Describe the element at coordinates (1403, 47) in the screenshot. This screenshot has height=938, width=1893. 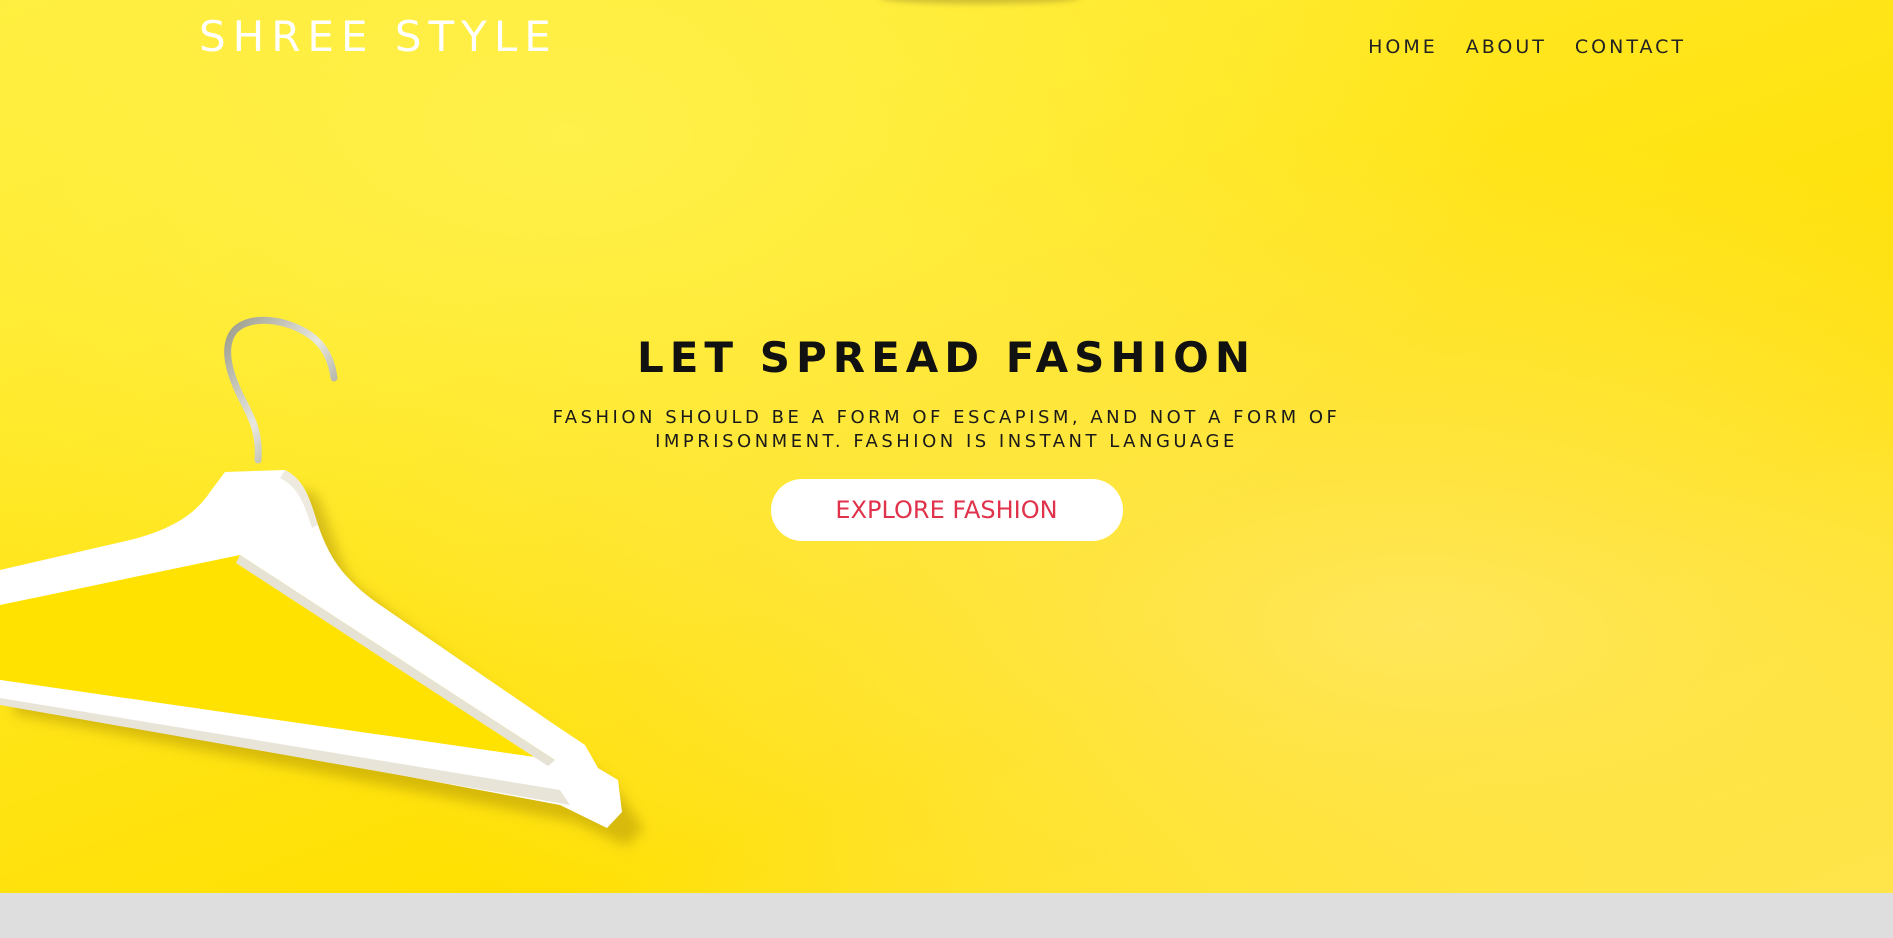
I see `nav-home-link: HOME` at that location.